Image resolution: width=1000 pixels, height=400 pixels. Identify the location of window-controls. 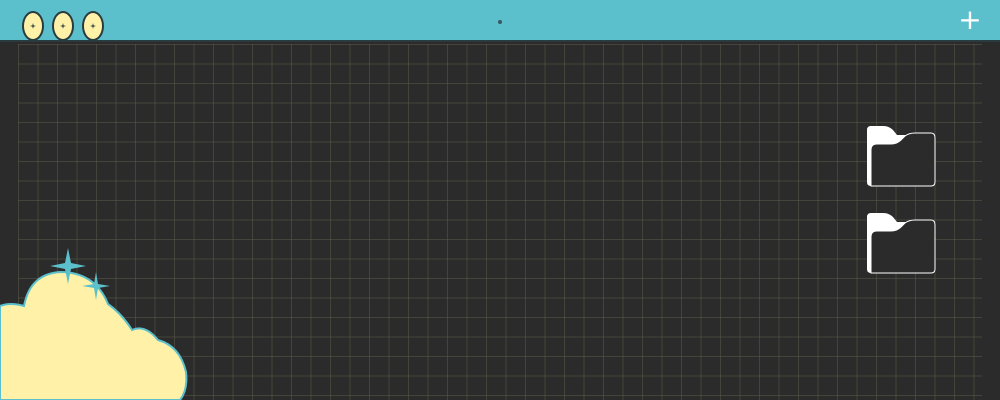
(63, 26).